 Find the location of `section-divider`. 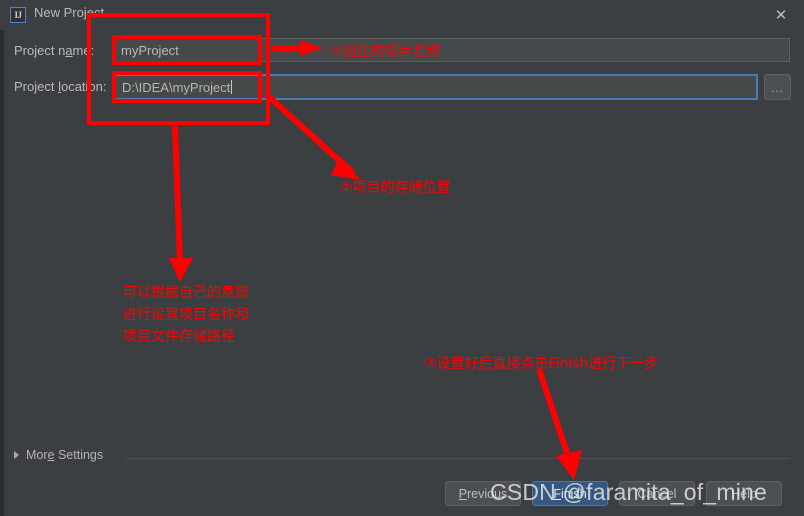

section-divider is located at coordinates (458, 458).